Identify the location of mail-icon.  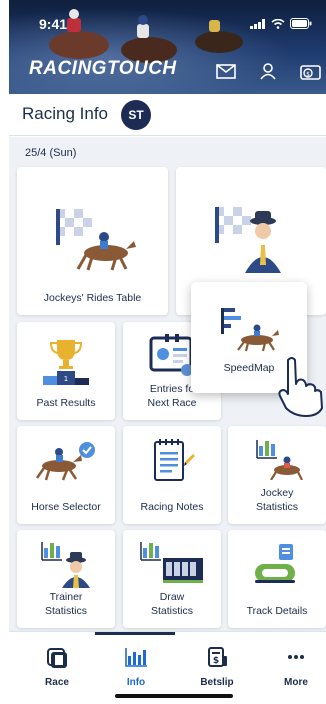
(226, 71).